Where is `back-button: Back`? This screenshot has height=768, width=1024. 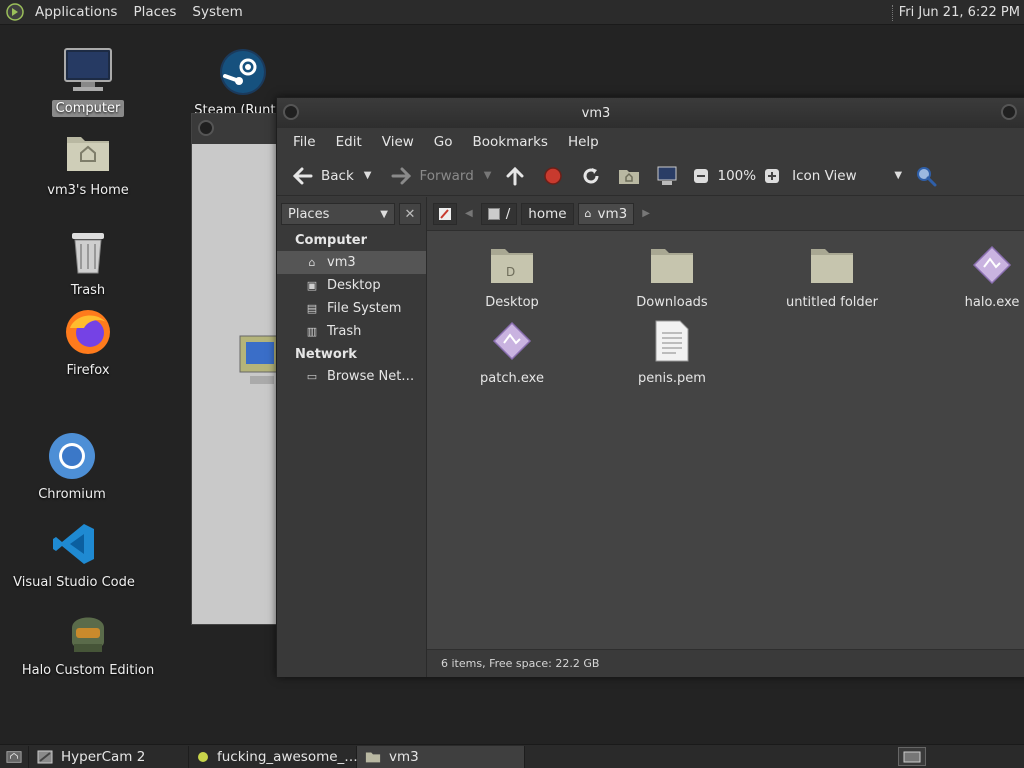
back-button: Back is located at coordinates (322, 176).